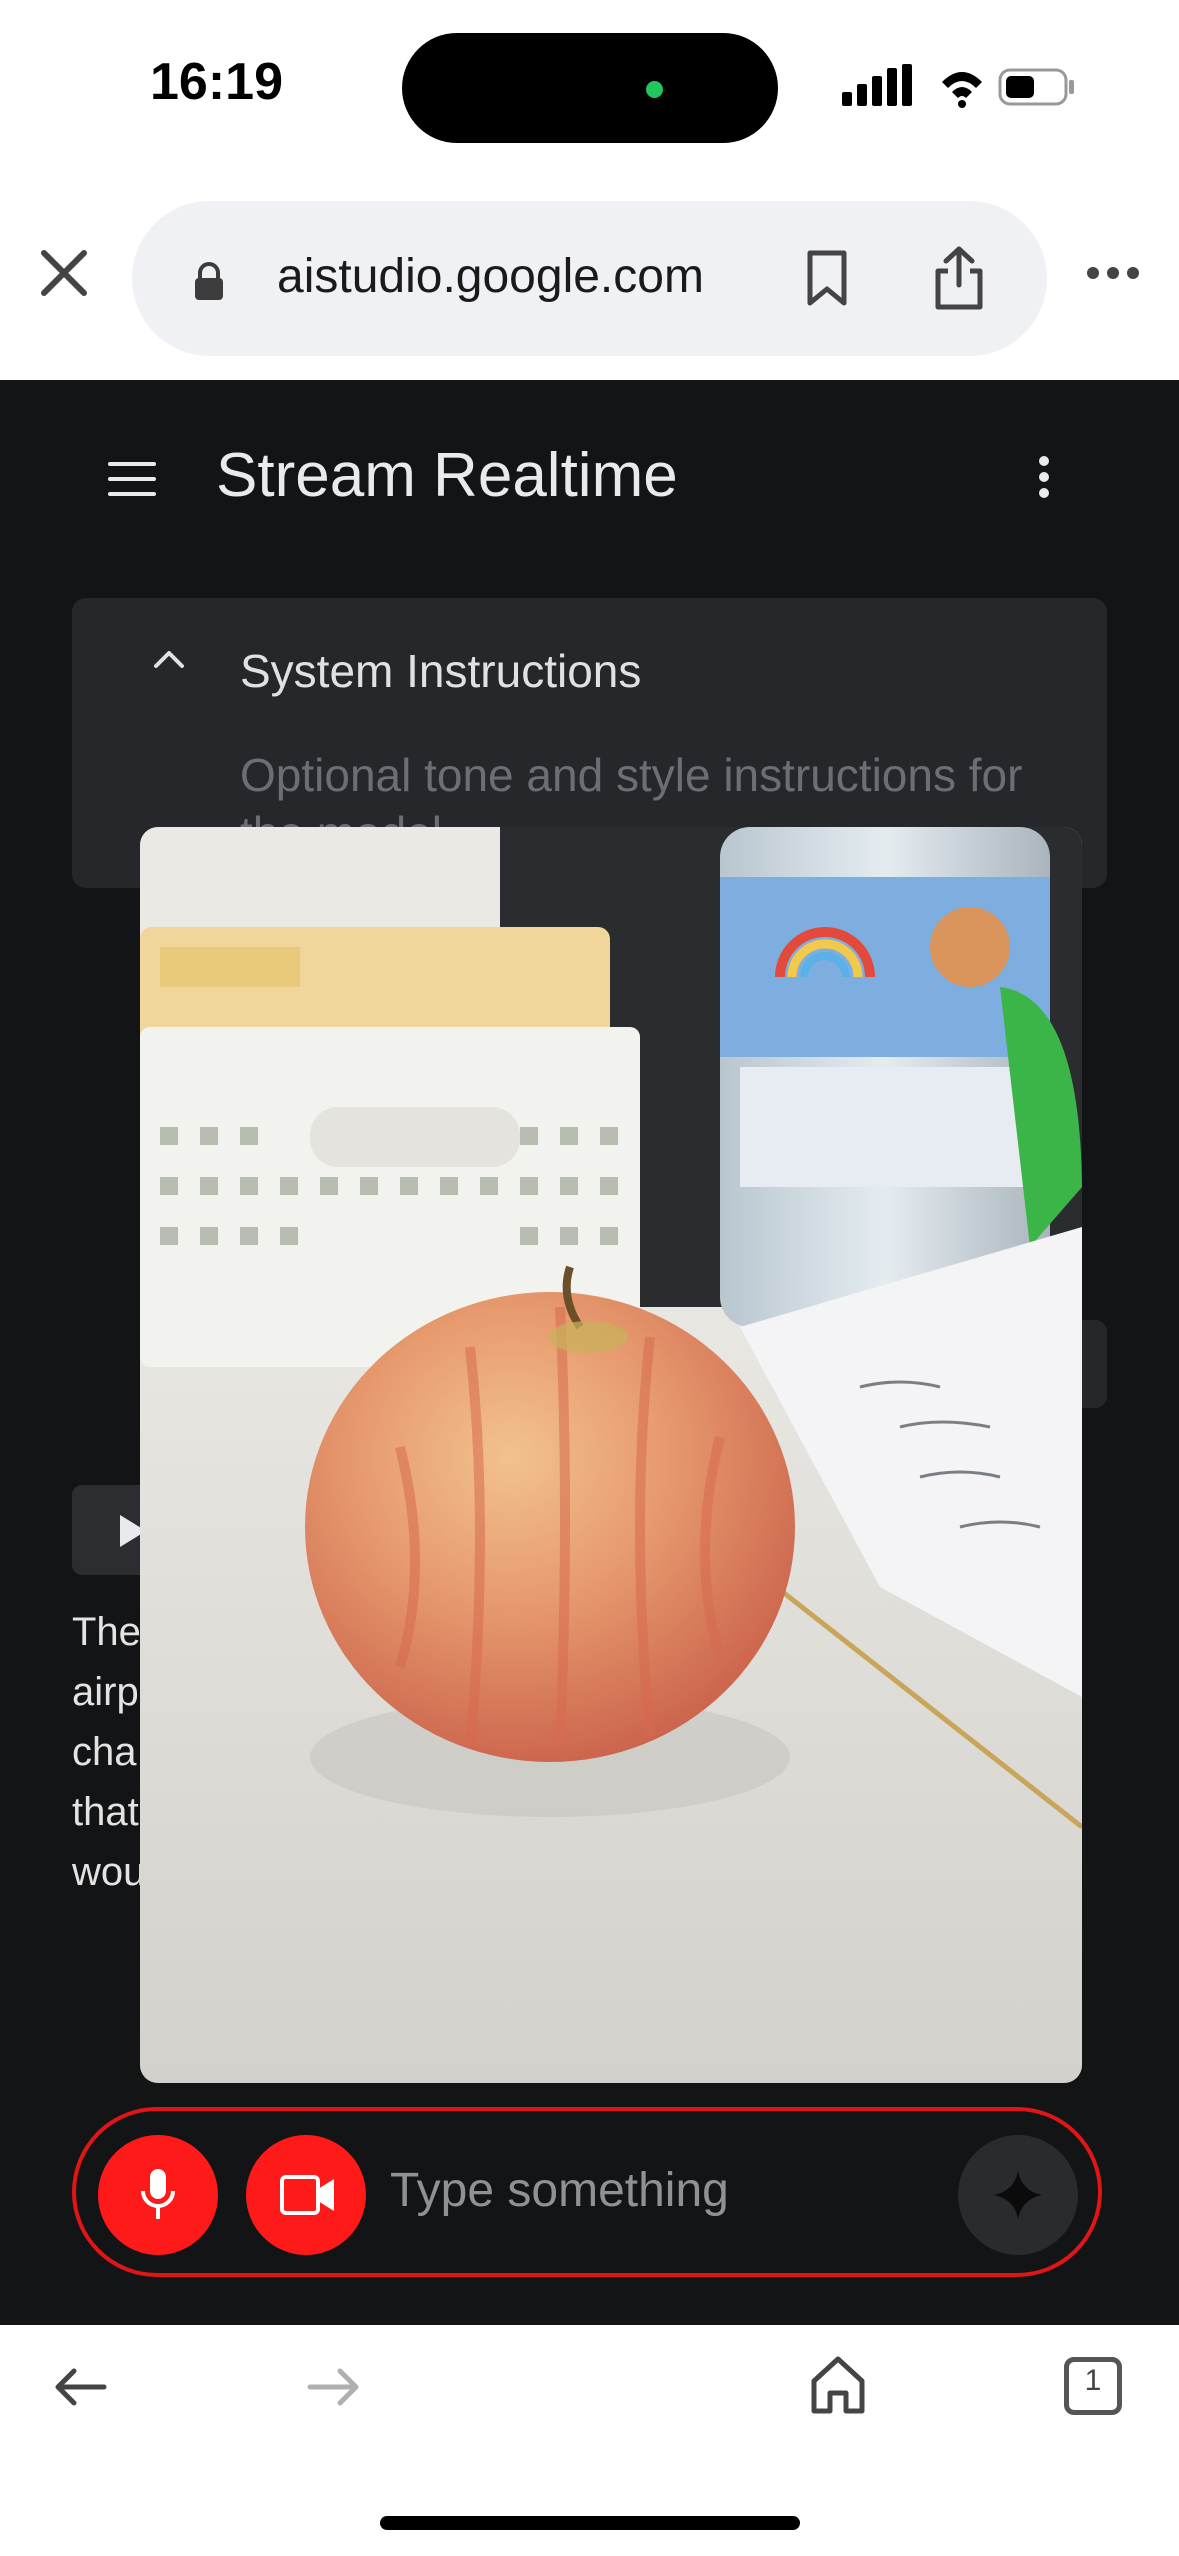 This screenshot has height=2556, width=1179. What do you see at coordinates (838, 2385) in the screenshot?
I see `home-icon` at bounding box center [838, 2385].